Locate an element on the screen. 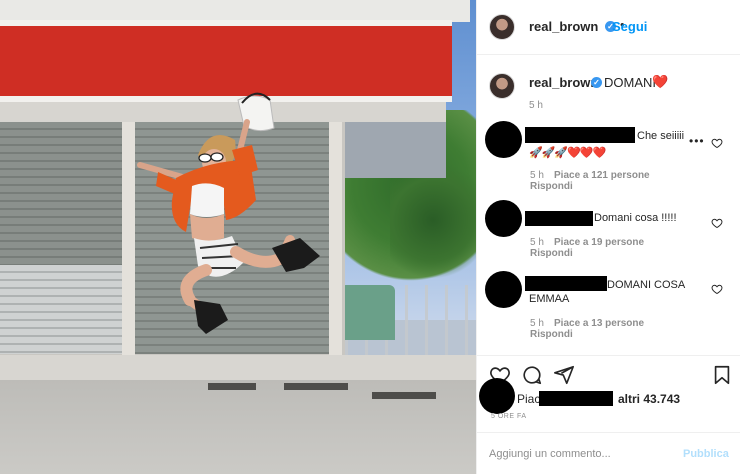  redacted-liker is located at coordinates (576, 398).